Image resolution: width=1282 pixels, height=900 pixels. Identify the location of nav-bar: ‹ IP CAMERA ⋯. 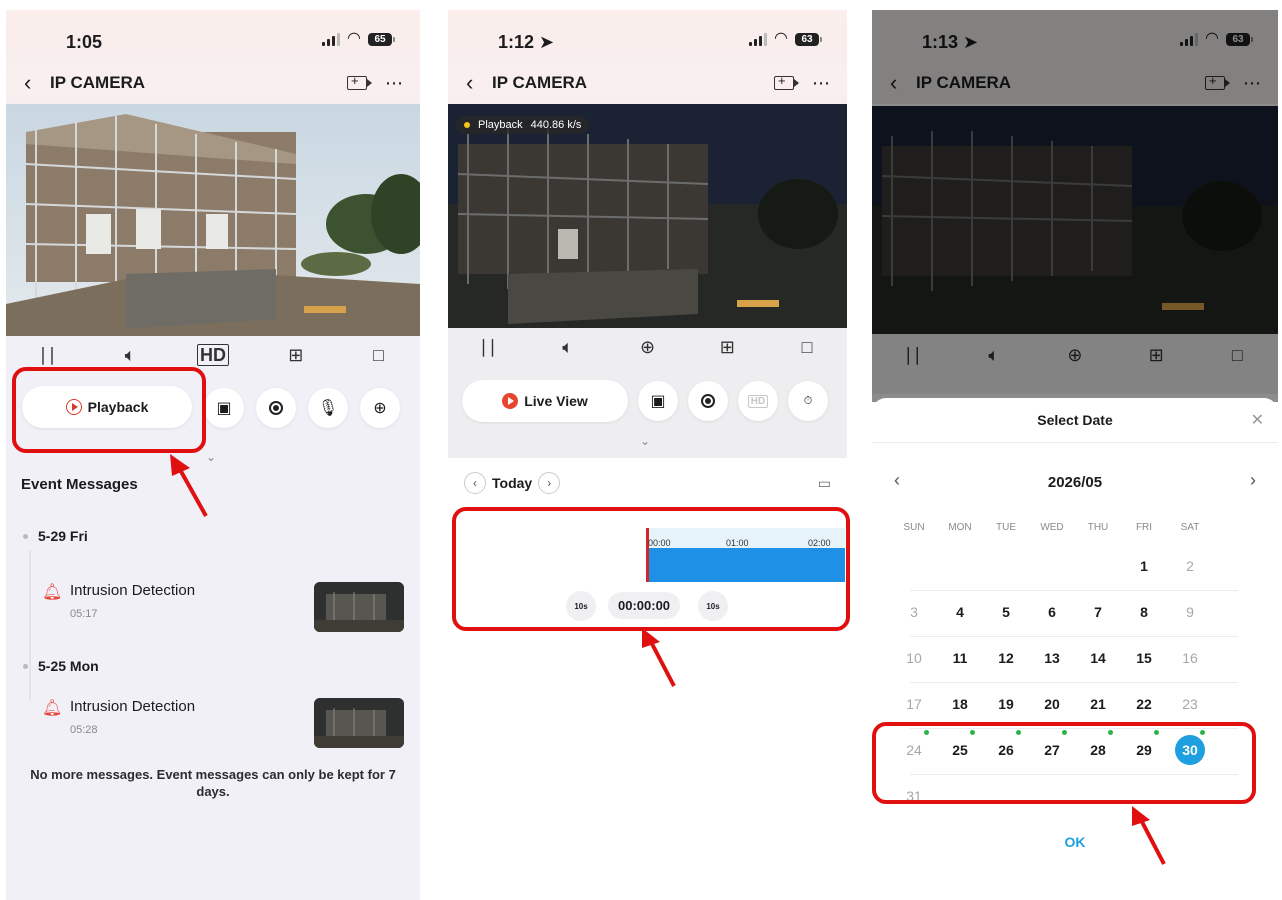
(214, 83).